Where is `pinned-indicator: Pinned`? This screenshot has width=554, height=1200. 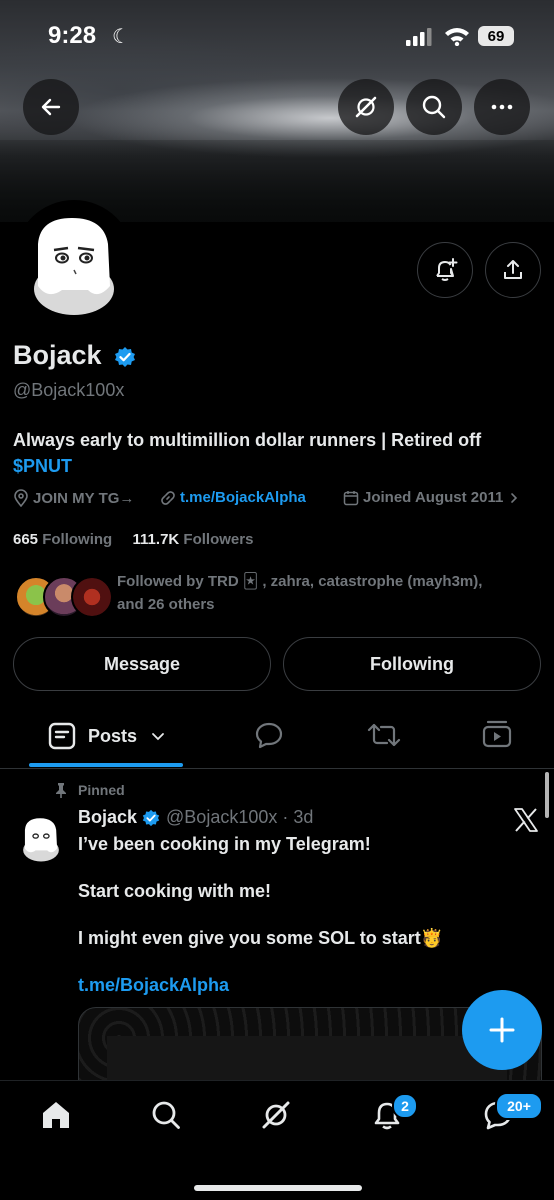
pinned-indicator: Pinned is located at coordinates (89, 790).